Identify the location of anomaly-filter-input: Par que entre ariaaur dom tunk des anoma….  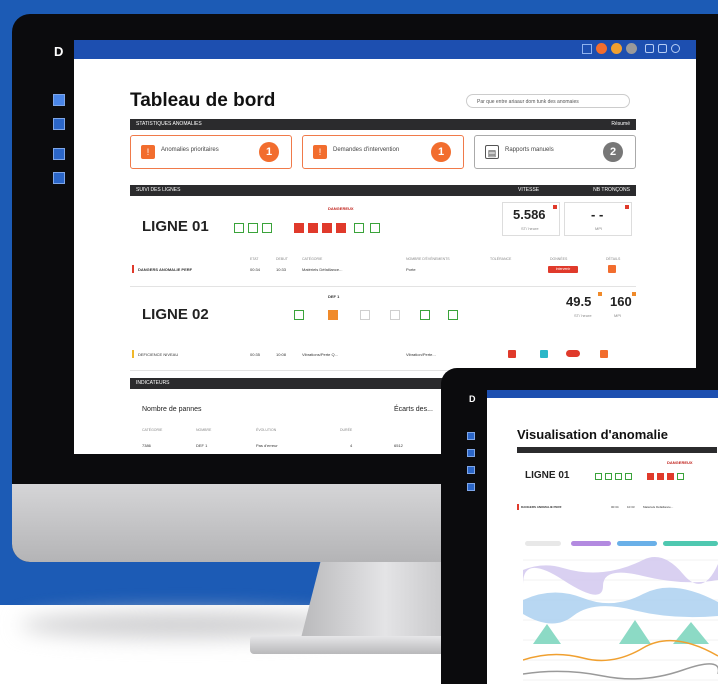
(548, 101).